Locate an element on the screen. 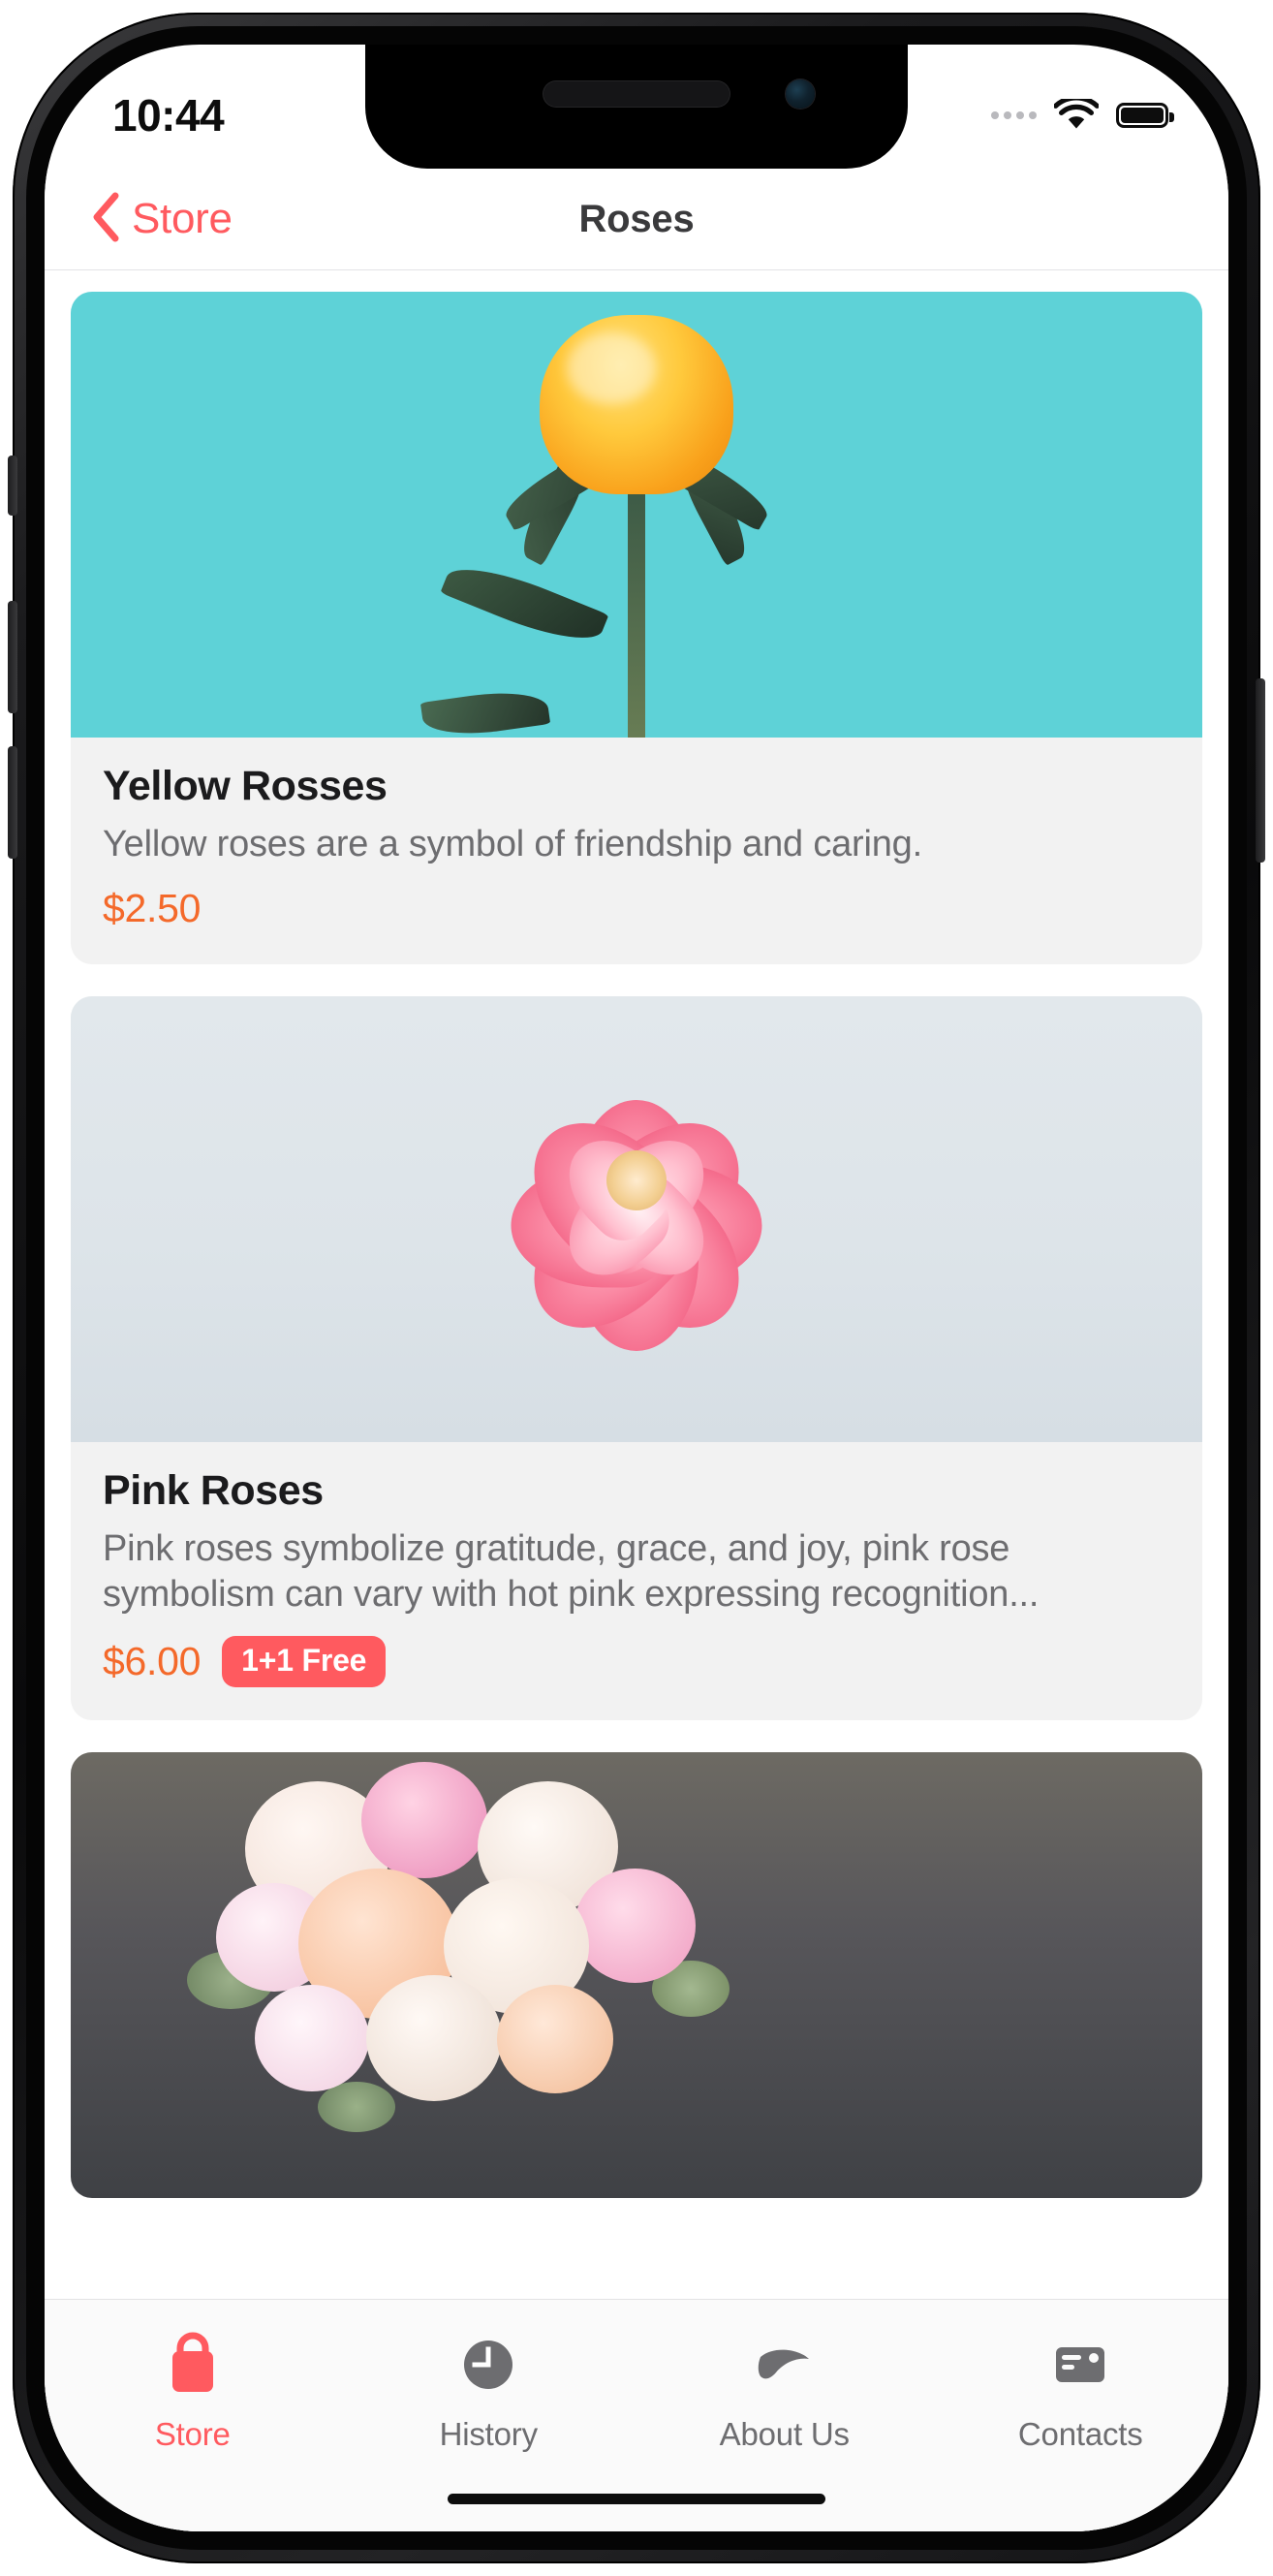 The height and width of the screenshot is (2576, 1273). tab-history: History is located at coordinates (489, 2391).